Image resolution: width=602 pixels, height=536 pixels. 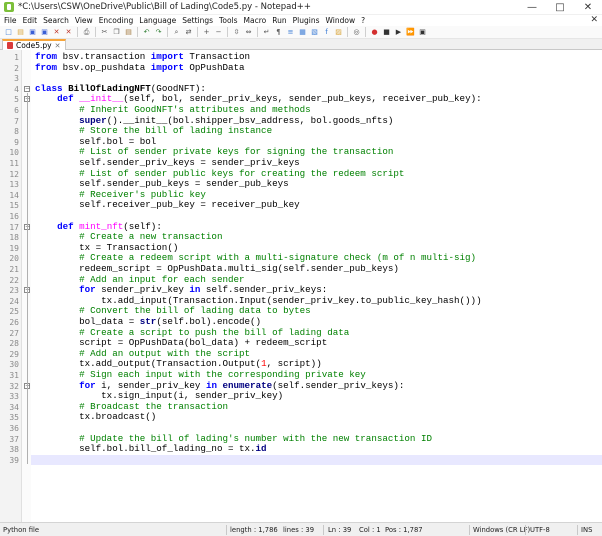 What do you see at coordinates (167, 205) in the screenshot?
I see `code-line: self.receiver_pub_key = receiver_pub_key` at bounding box center [167, 205].